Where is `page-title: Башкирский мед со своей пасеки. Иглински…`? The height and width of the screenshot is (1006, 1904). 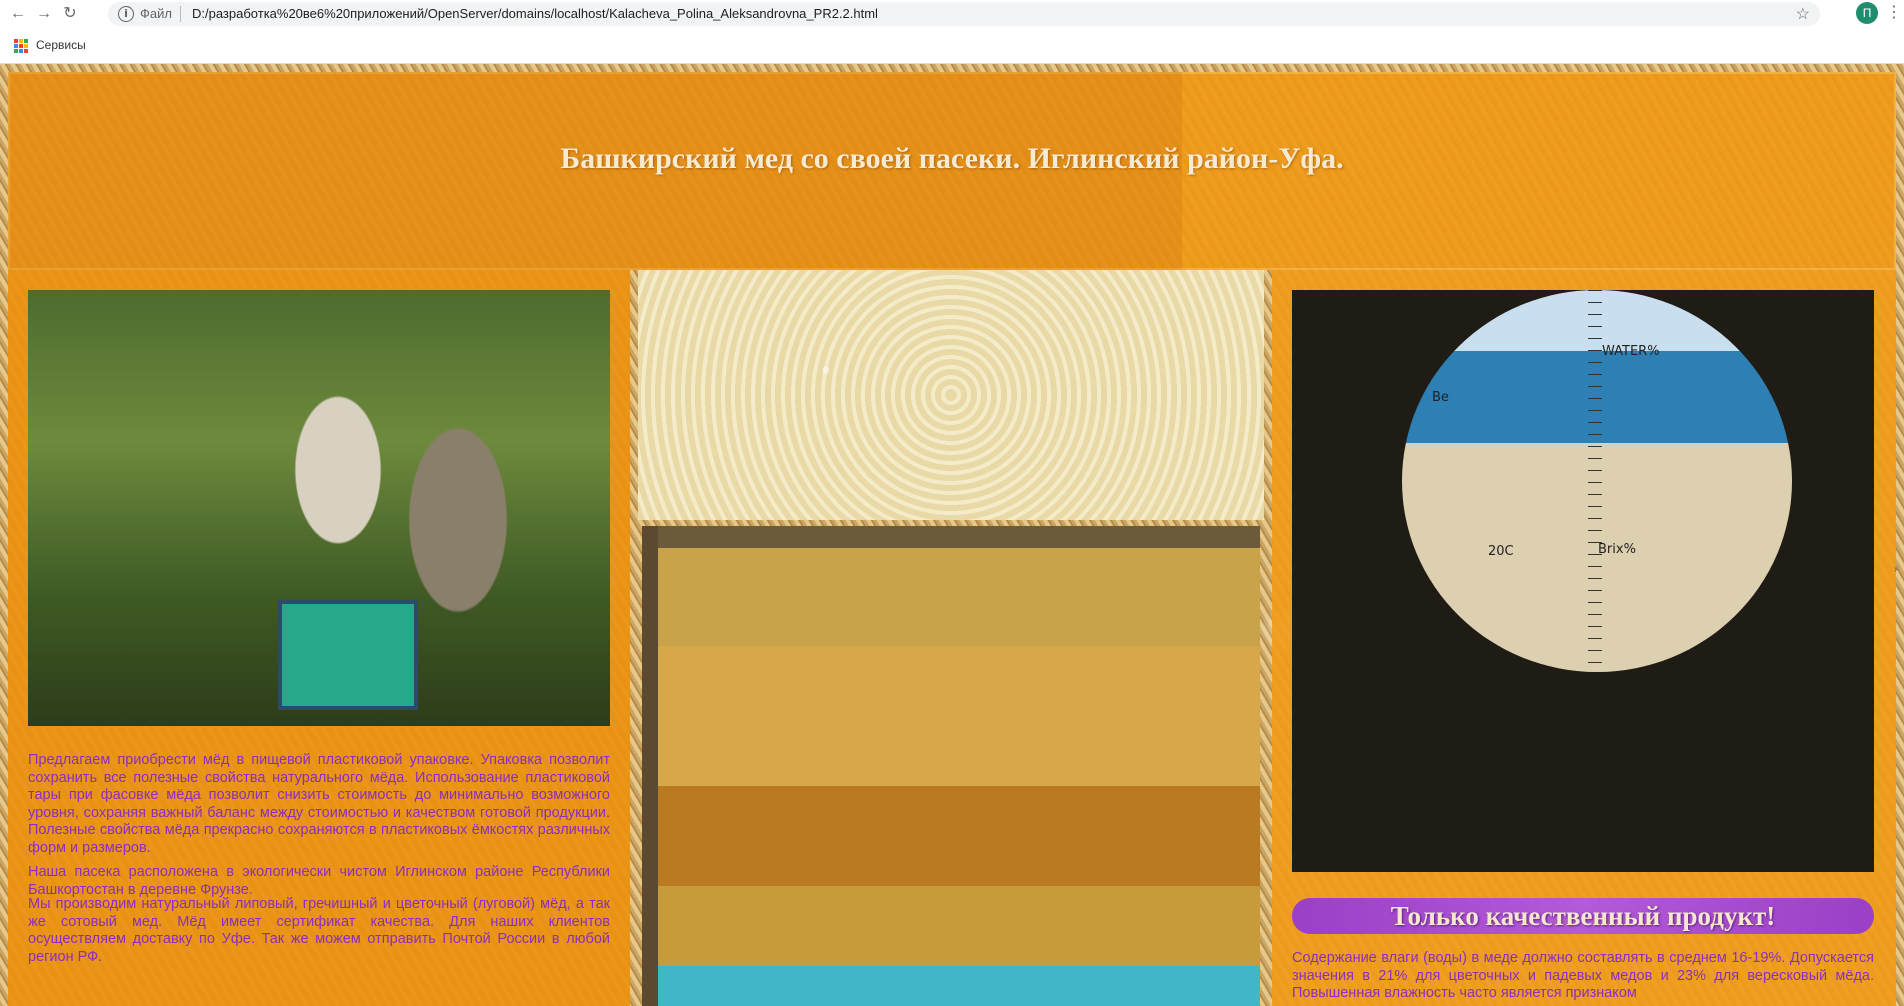
page-title: Башкирский мед со своей пасеки. Иглински… is located at coordinates (952, 158).